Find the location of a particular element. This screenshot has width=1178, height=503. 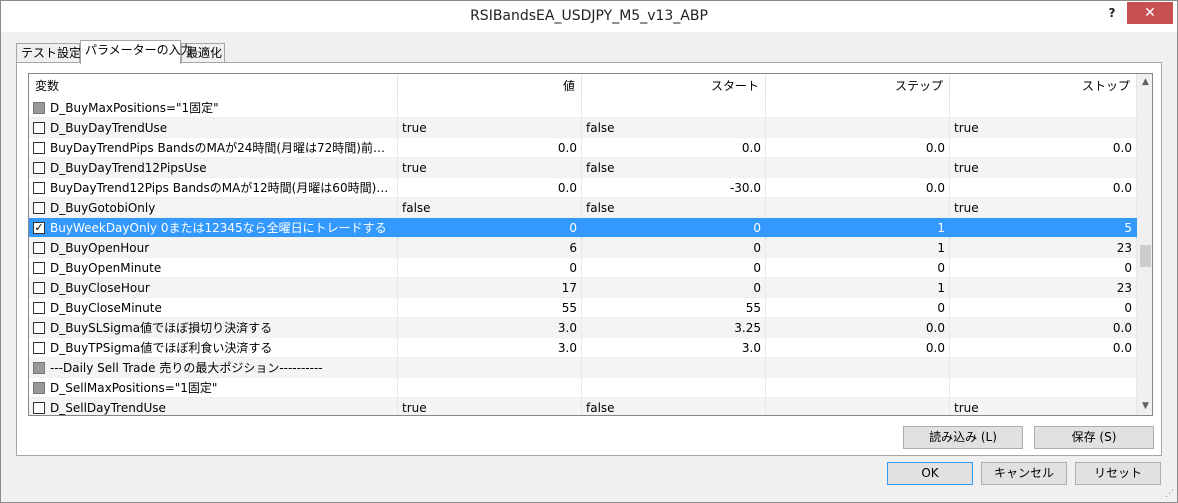

tab-test-settings: テスト設定 is located at coordinates (48, 53).